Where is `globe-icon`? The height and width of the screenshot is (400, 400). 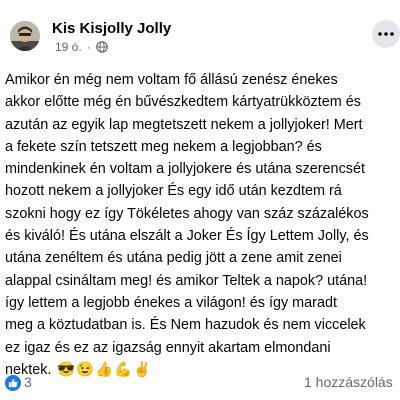
globe-icon is located at coordinates (101, 47).